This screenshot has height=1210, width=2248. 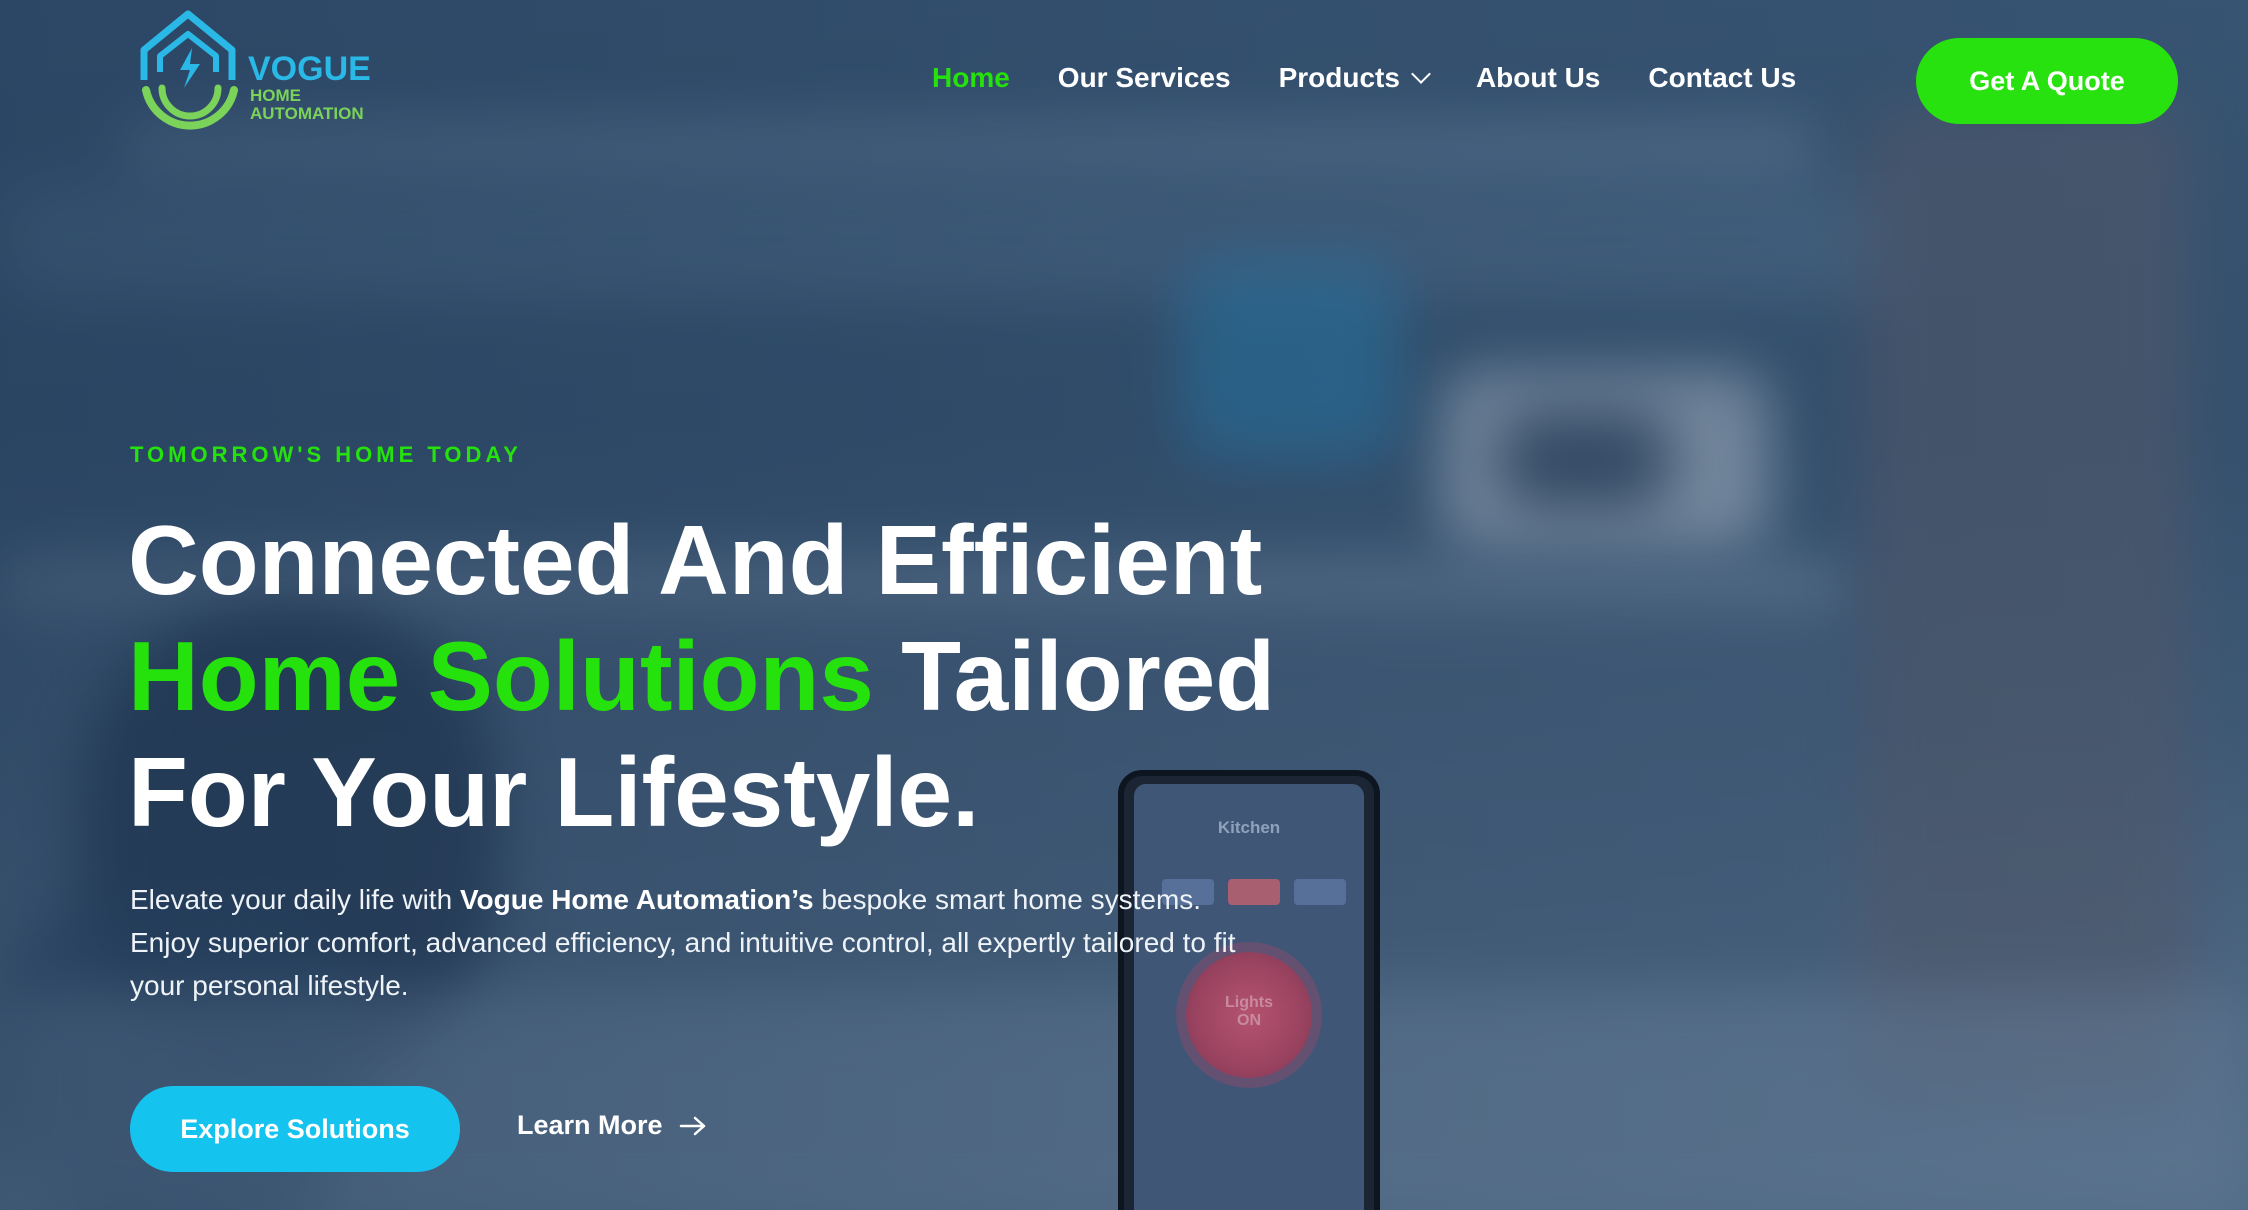 I want to click on phone-device-tab, so click(x=1320, y=892).